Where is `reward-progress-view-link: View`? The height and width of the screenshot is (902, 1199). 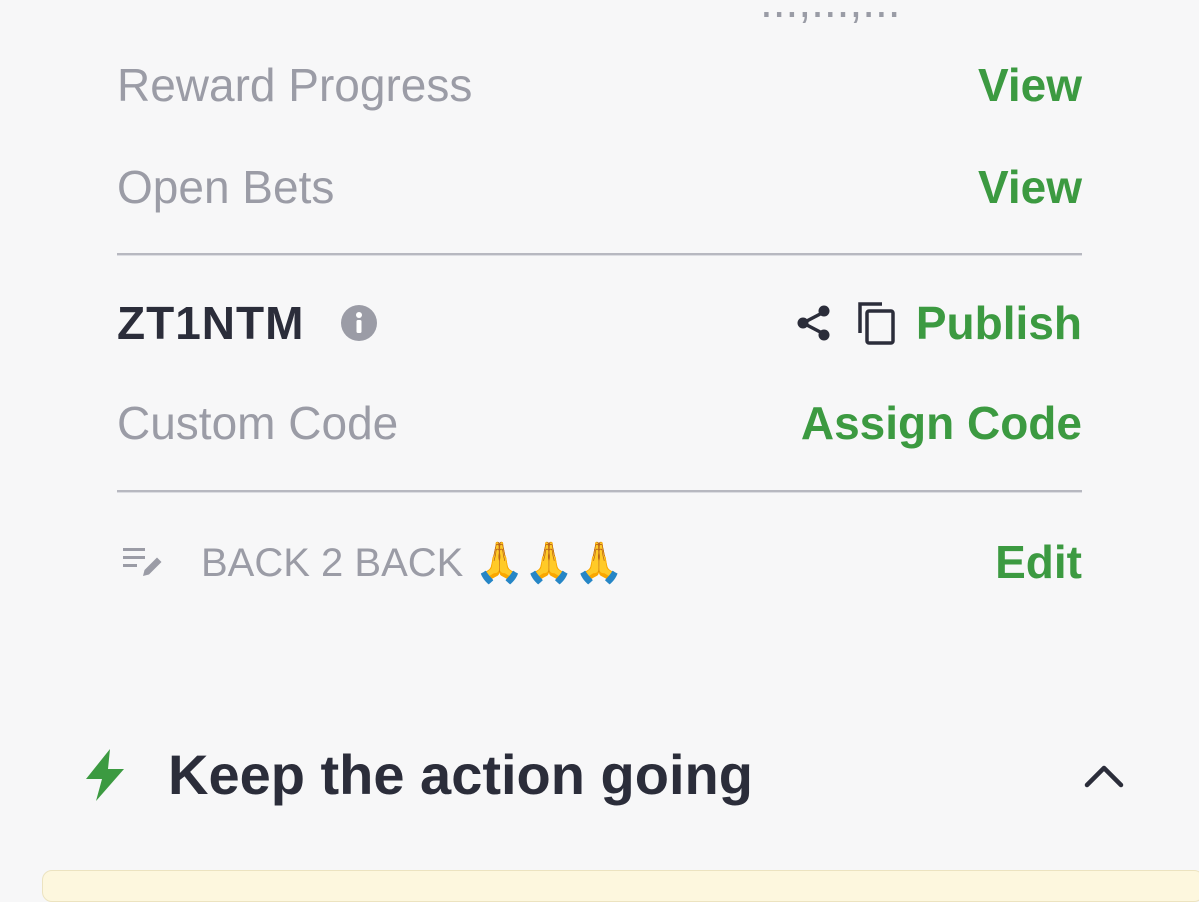
reward-progress-view-link: View is located at coordinates (1030, 85).